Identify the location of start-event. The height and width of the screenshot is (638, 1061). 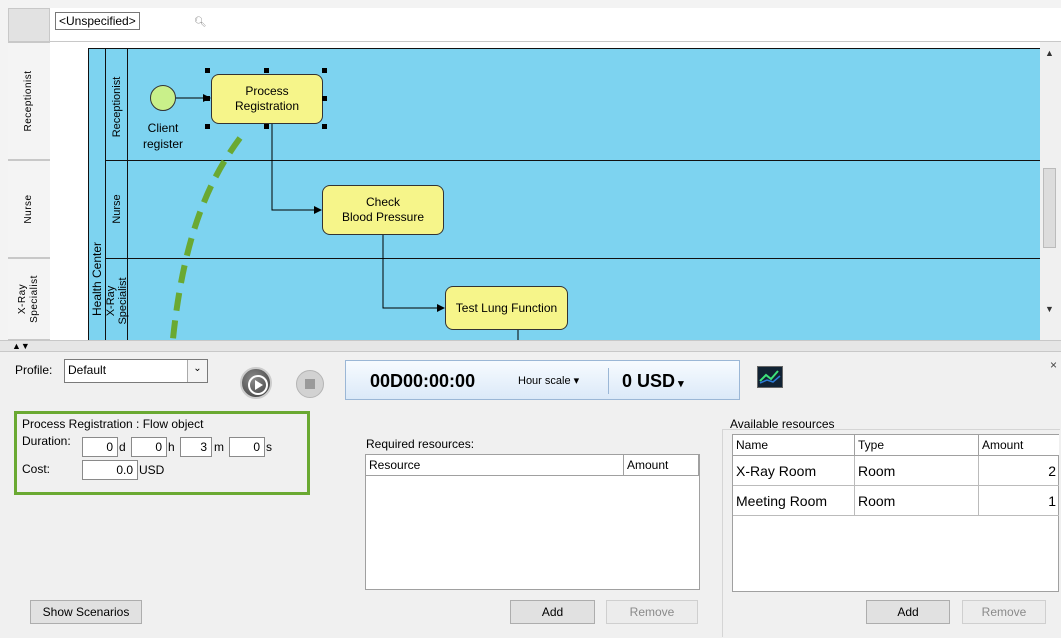
(163, 98).